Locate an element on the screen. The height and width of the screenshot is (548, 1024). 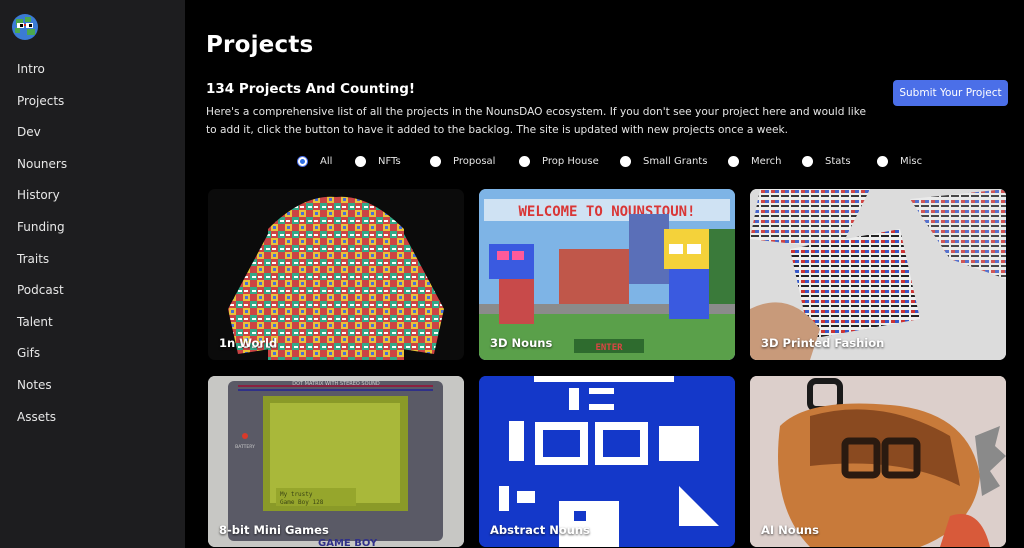
project-card-title: 1n World is located at coordinates (248, 343).